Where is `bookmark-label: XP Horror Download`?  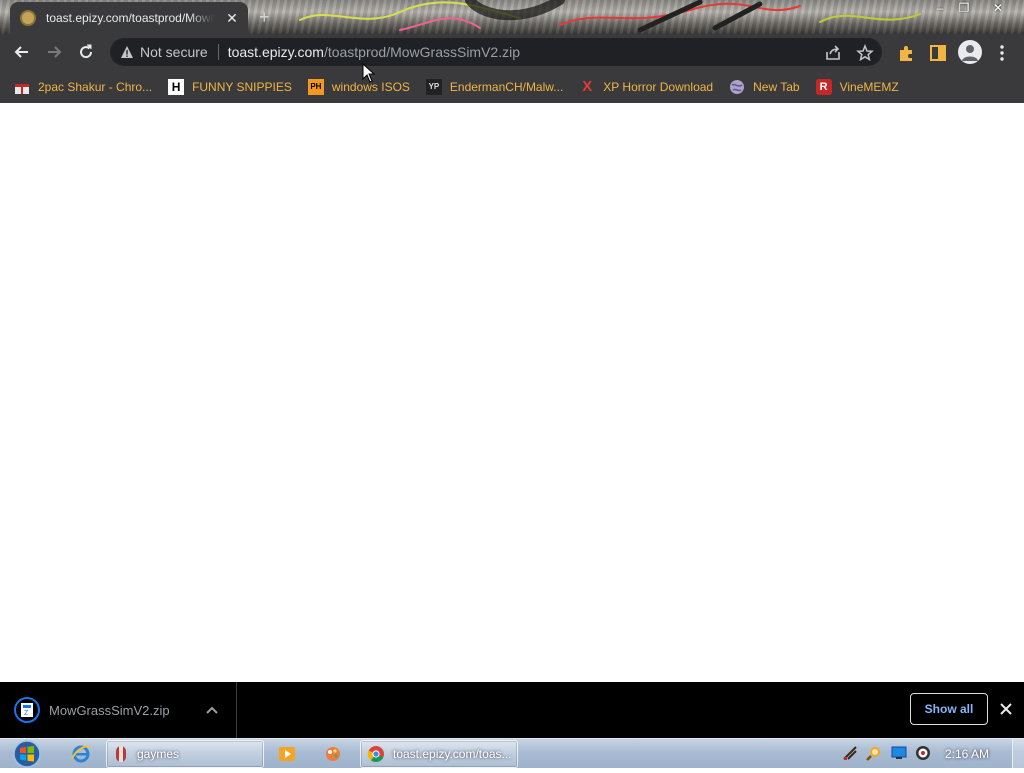
bookmark-label: XP Horror Download is located at coordinates (658, 86).